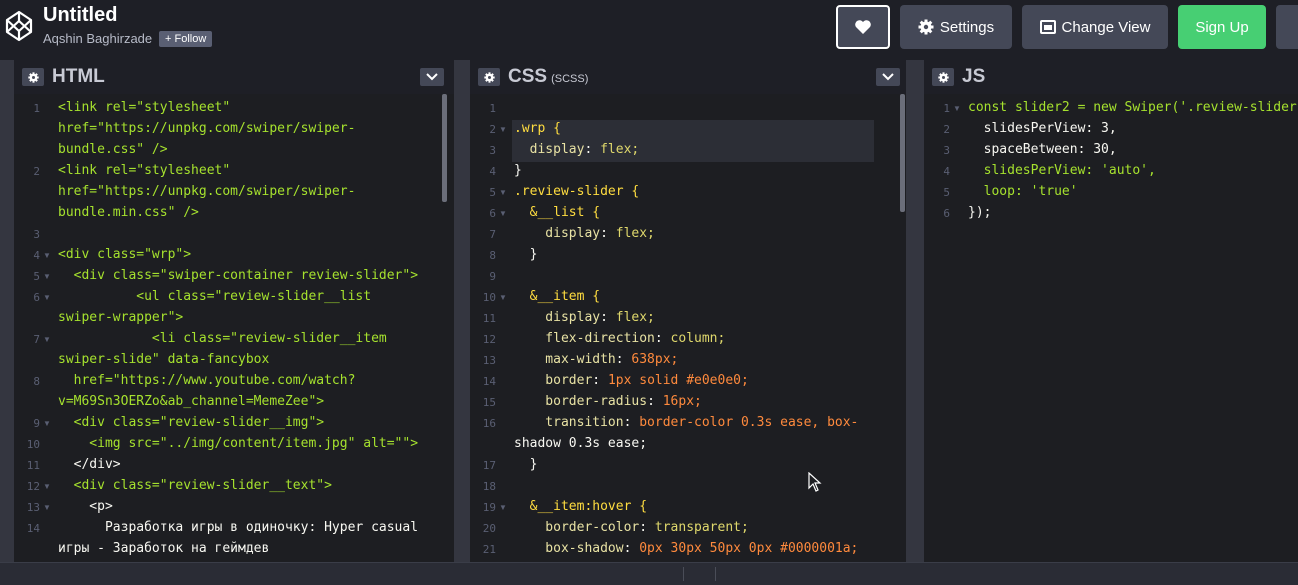 The image size is (1298, 585). Describe the element at coordinates (33, 444) in the screenshot. I see `line-number: 10` at that location.